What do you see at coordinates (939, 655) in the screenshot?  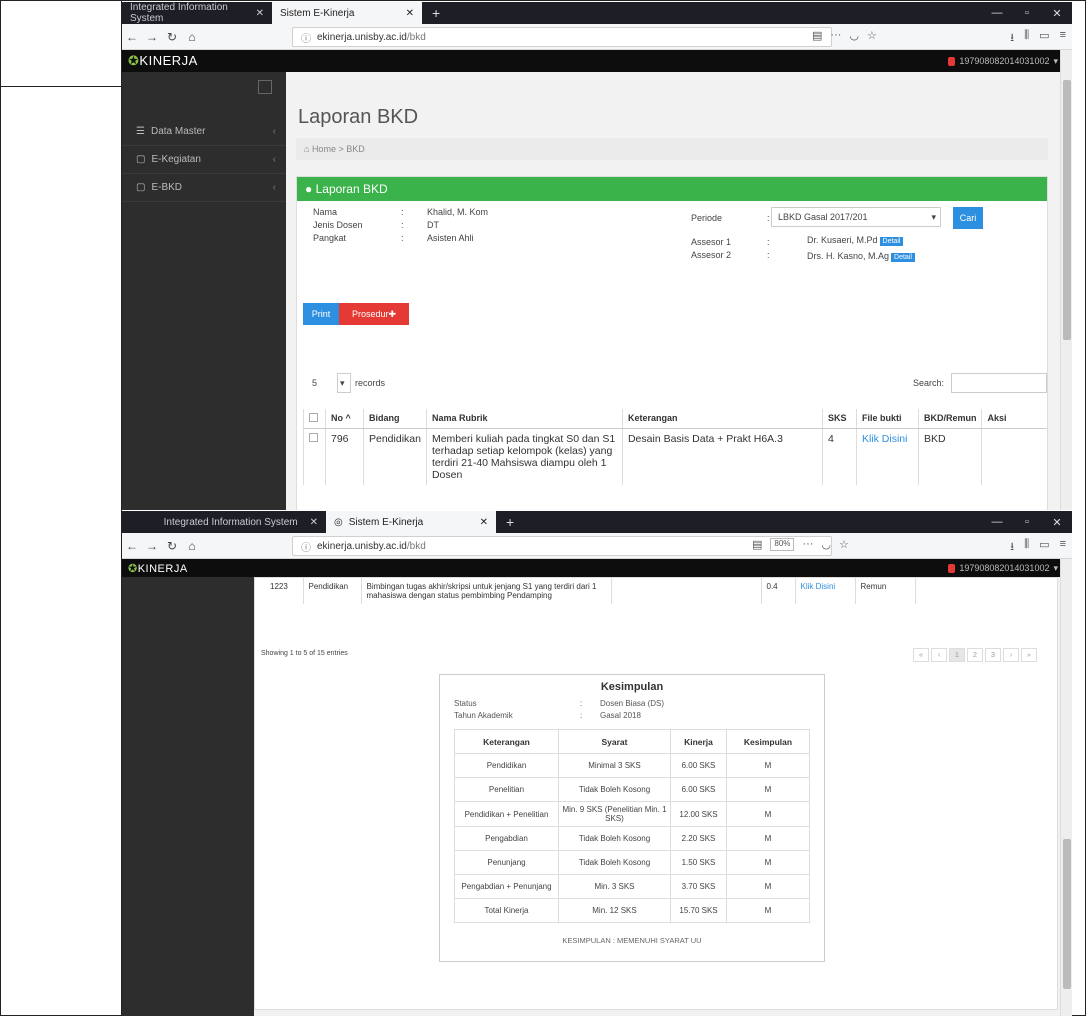 I see `prev-page-button: ‹` at bounding box center [939, 655].